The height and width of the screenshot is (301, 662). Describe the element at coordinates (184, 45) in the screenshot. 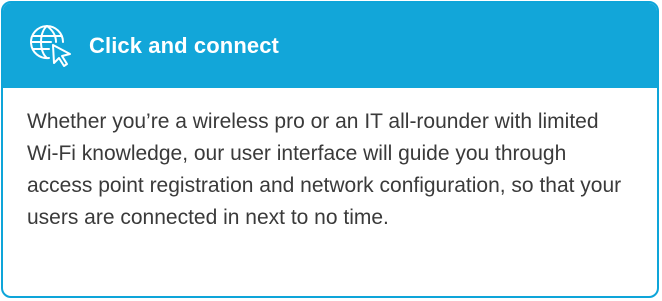

I see `card-title: Click and connect` at that location.